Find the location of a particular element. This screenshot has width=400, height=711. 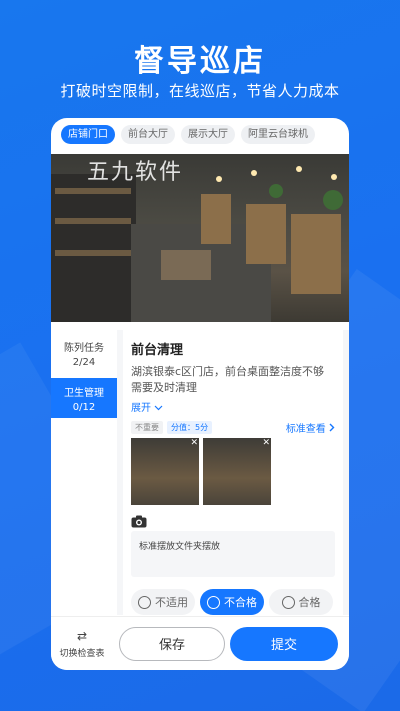

sidebar-item-label: 陈列任务 is located at coordinates (84, 348).